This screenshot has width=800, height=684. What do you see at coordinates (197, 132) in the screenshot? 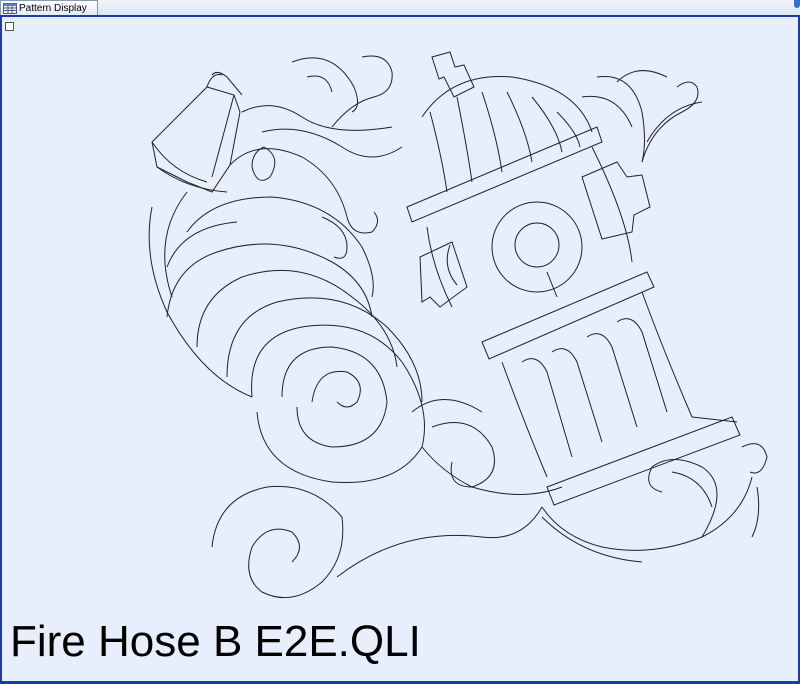
I see `hose-nozzle` at bounding box center [197, 132].